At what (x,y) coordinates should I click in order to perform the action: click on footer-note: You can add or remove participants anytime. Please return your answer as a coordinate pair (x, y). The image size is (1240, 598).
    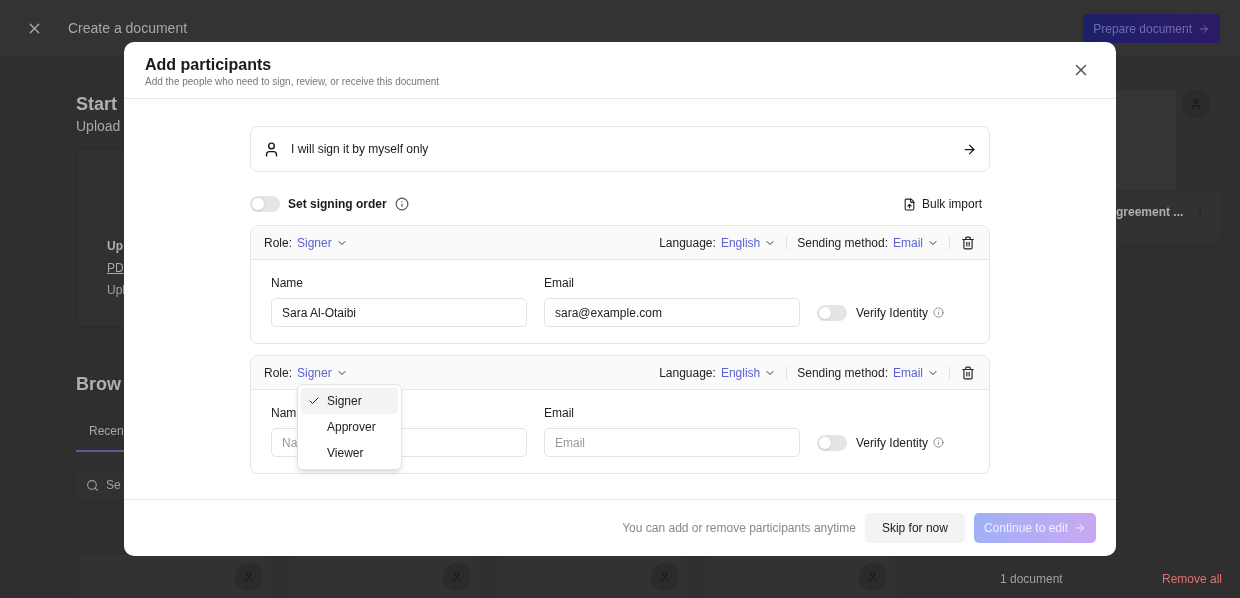
    Looking at the image, I should click on (739, 528).